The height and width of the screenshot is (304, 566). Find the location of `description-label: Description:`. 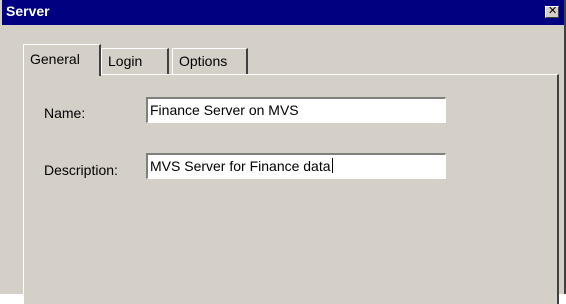

description-label: Description: is located at coordinates (81, 170).